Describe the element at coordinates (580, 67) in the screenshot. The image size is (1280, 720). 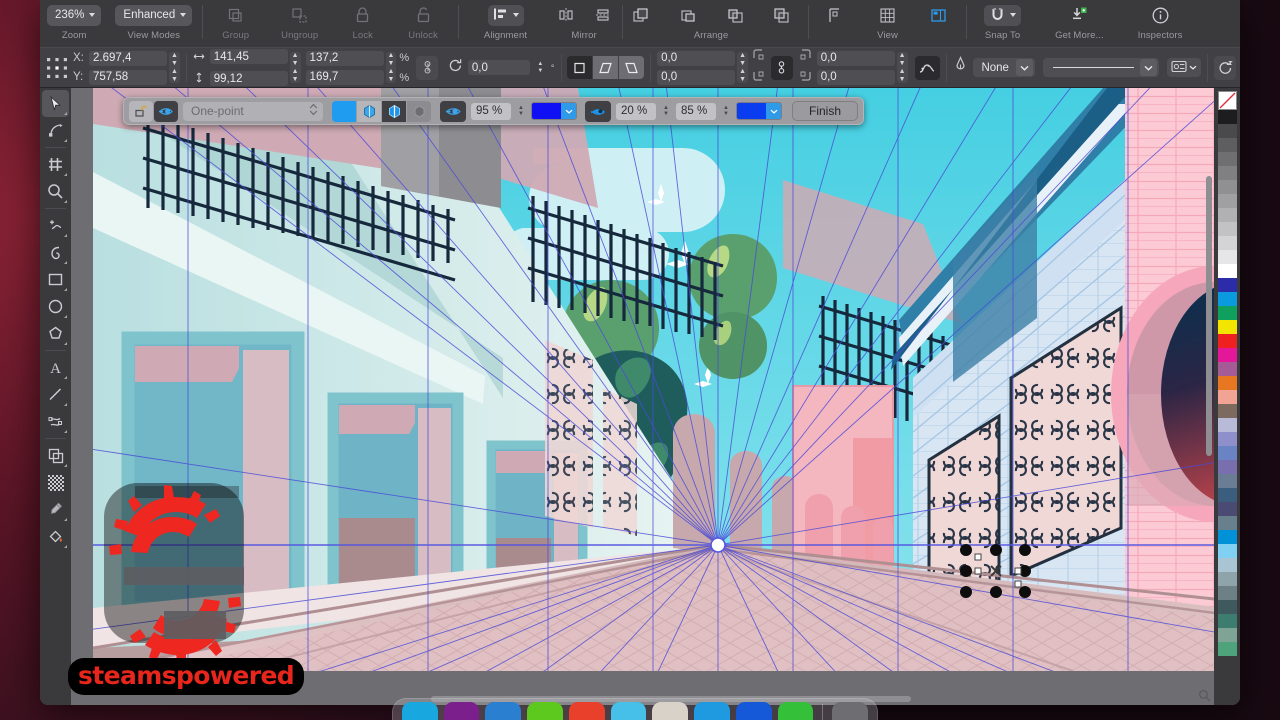
I see `shear-none-button` at that location.